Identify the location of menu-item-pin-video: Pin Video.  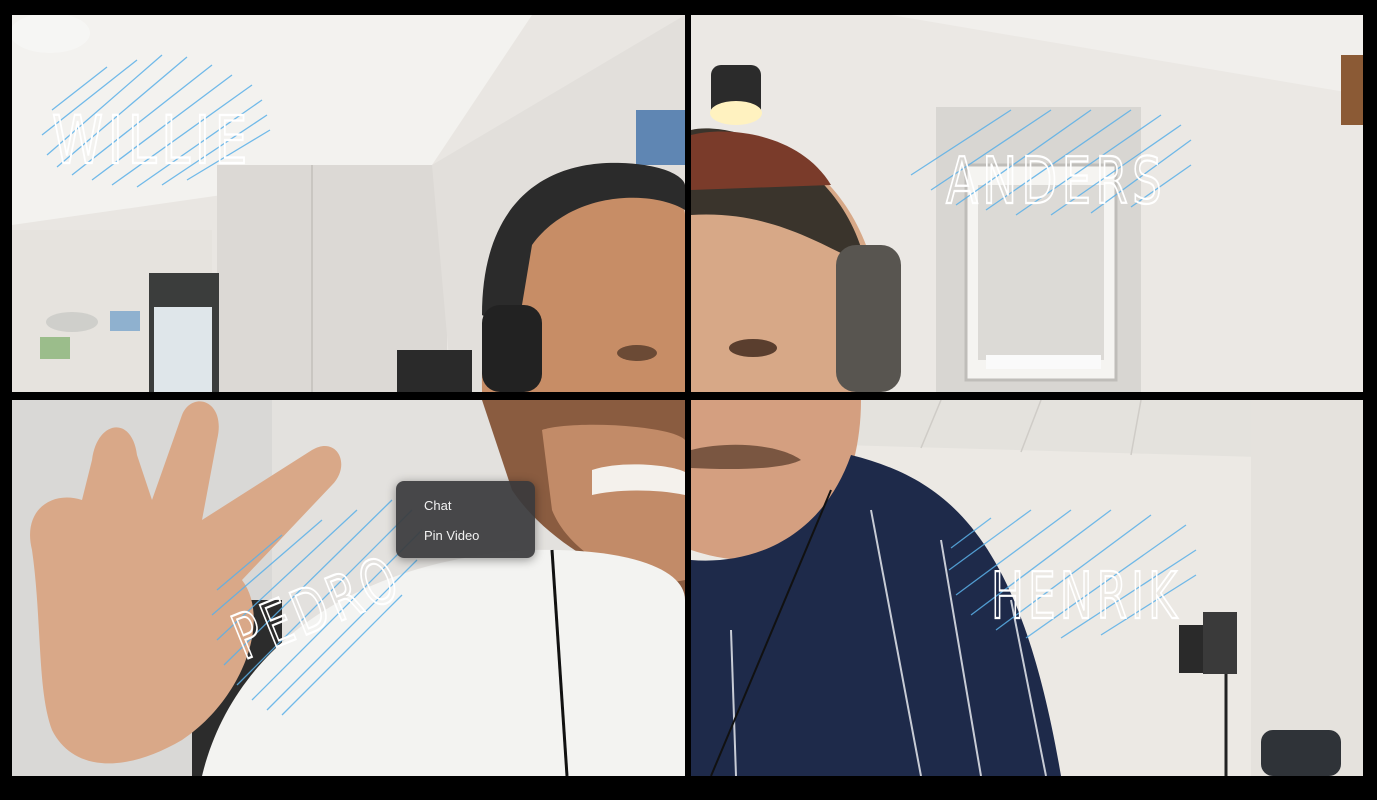
(465, 536).